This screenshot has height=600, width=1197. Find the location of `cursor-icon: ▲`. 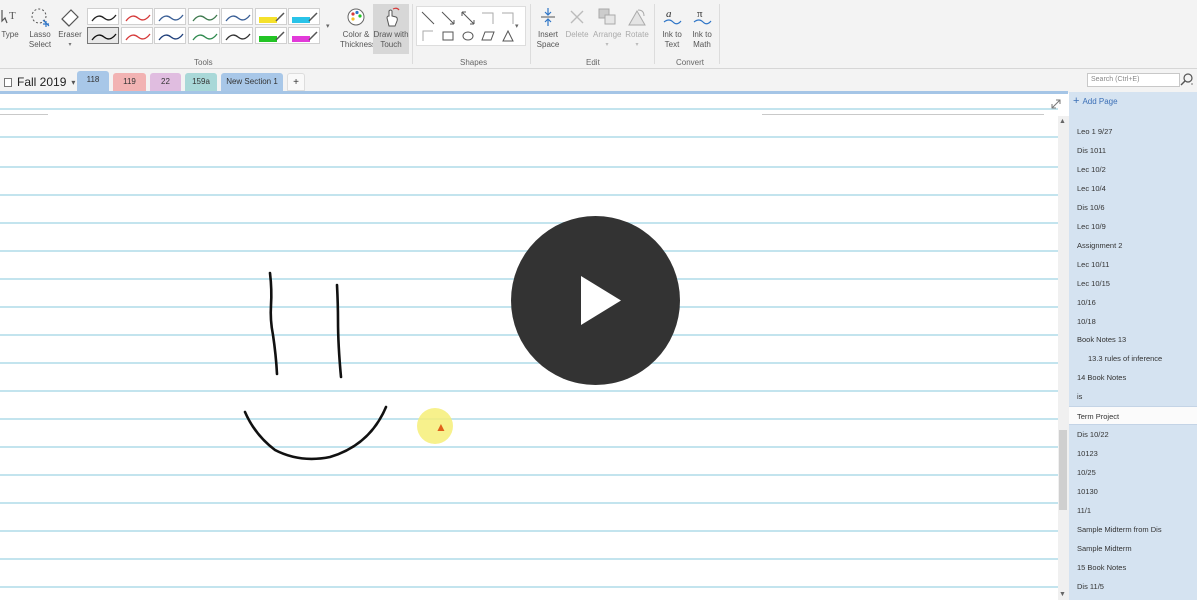

cursor-icon: ▲ is located at coordinates (441, 427).